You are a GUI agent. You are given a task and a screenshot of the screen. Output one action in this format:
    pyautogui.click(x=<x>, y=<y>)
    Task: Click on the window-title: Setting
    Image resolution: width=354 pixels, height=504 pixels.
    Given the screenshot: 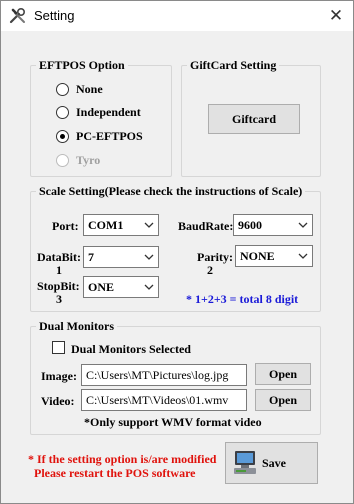 What is the action you would take?
    pyautogui.click(x=54, y=15)
    